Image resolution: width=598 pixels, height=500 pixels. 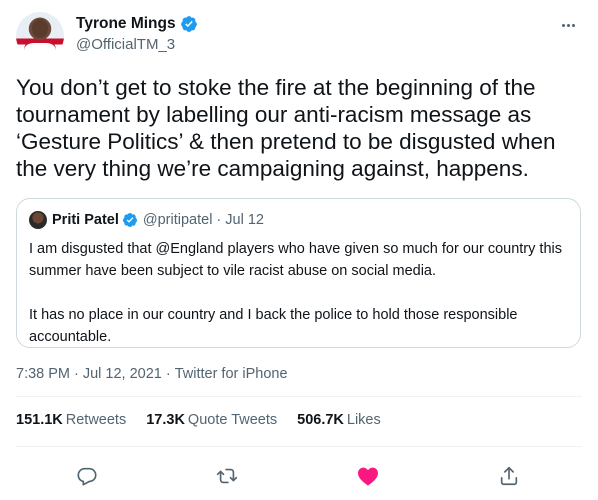 What do you see at coordinates (177, 220) in the screenshot?
I see `quoted-author-handle: @pritipatel` at bounding box center [177, 220].